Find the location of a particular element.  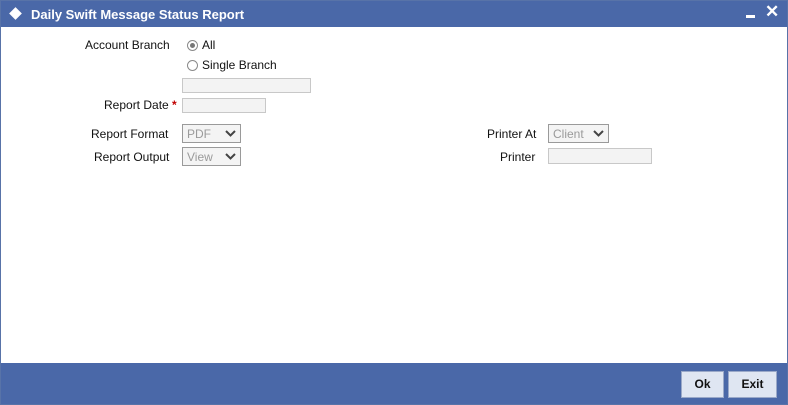

footer-bar is located at coordinates (394, 383).